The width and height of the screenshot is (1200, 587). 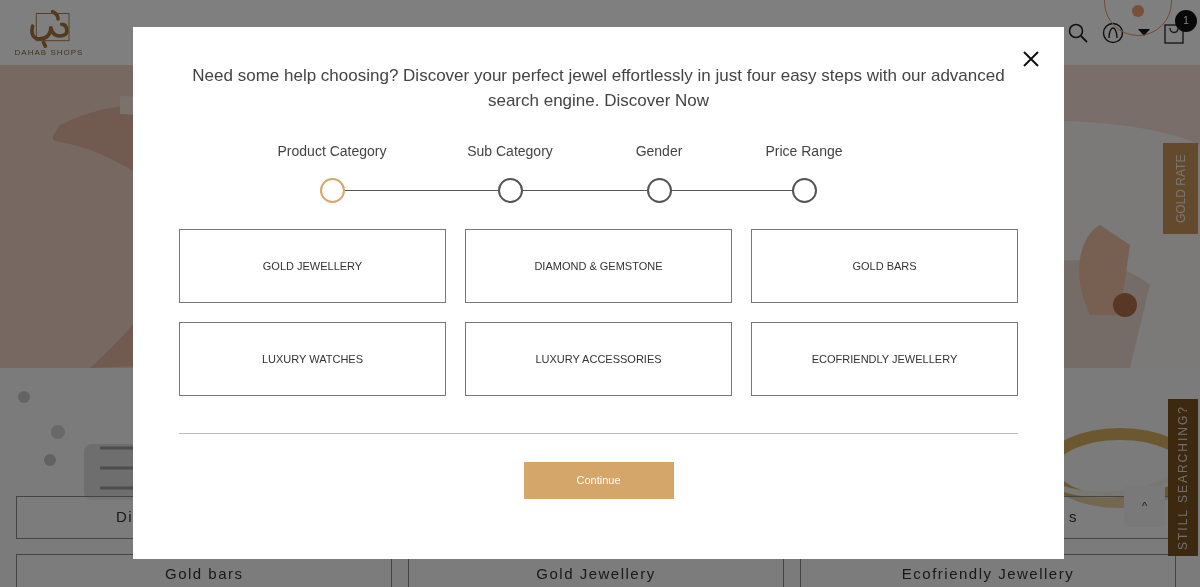 What do you see at coordinates (598, 88) in the screenshot?
I see `intro-text: Need some help choosing? Discover your perfect jewel effortlessly in just four easy steps with our advanced search engine. Discover Now` at bounding box center [598, 88].